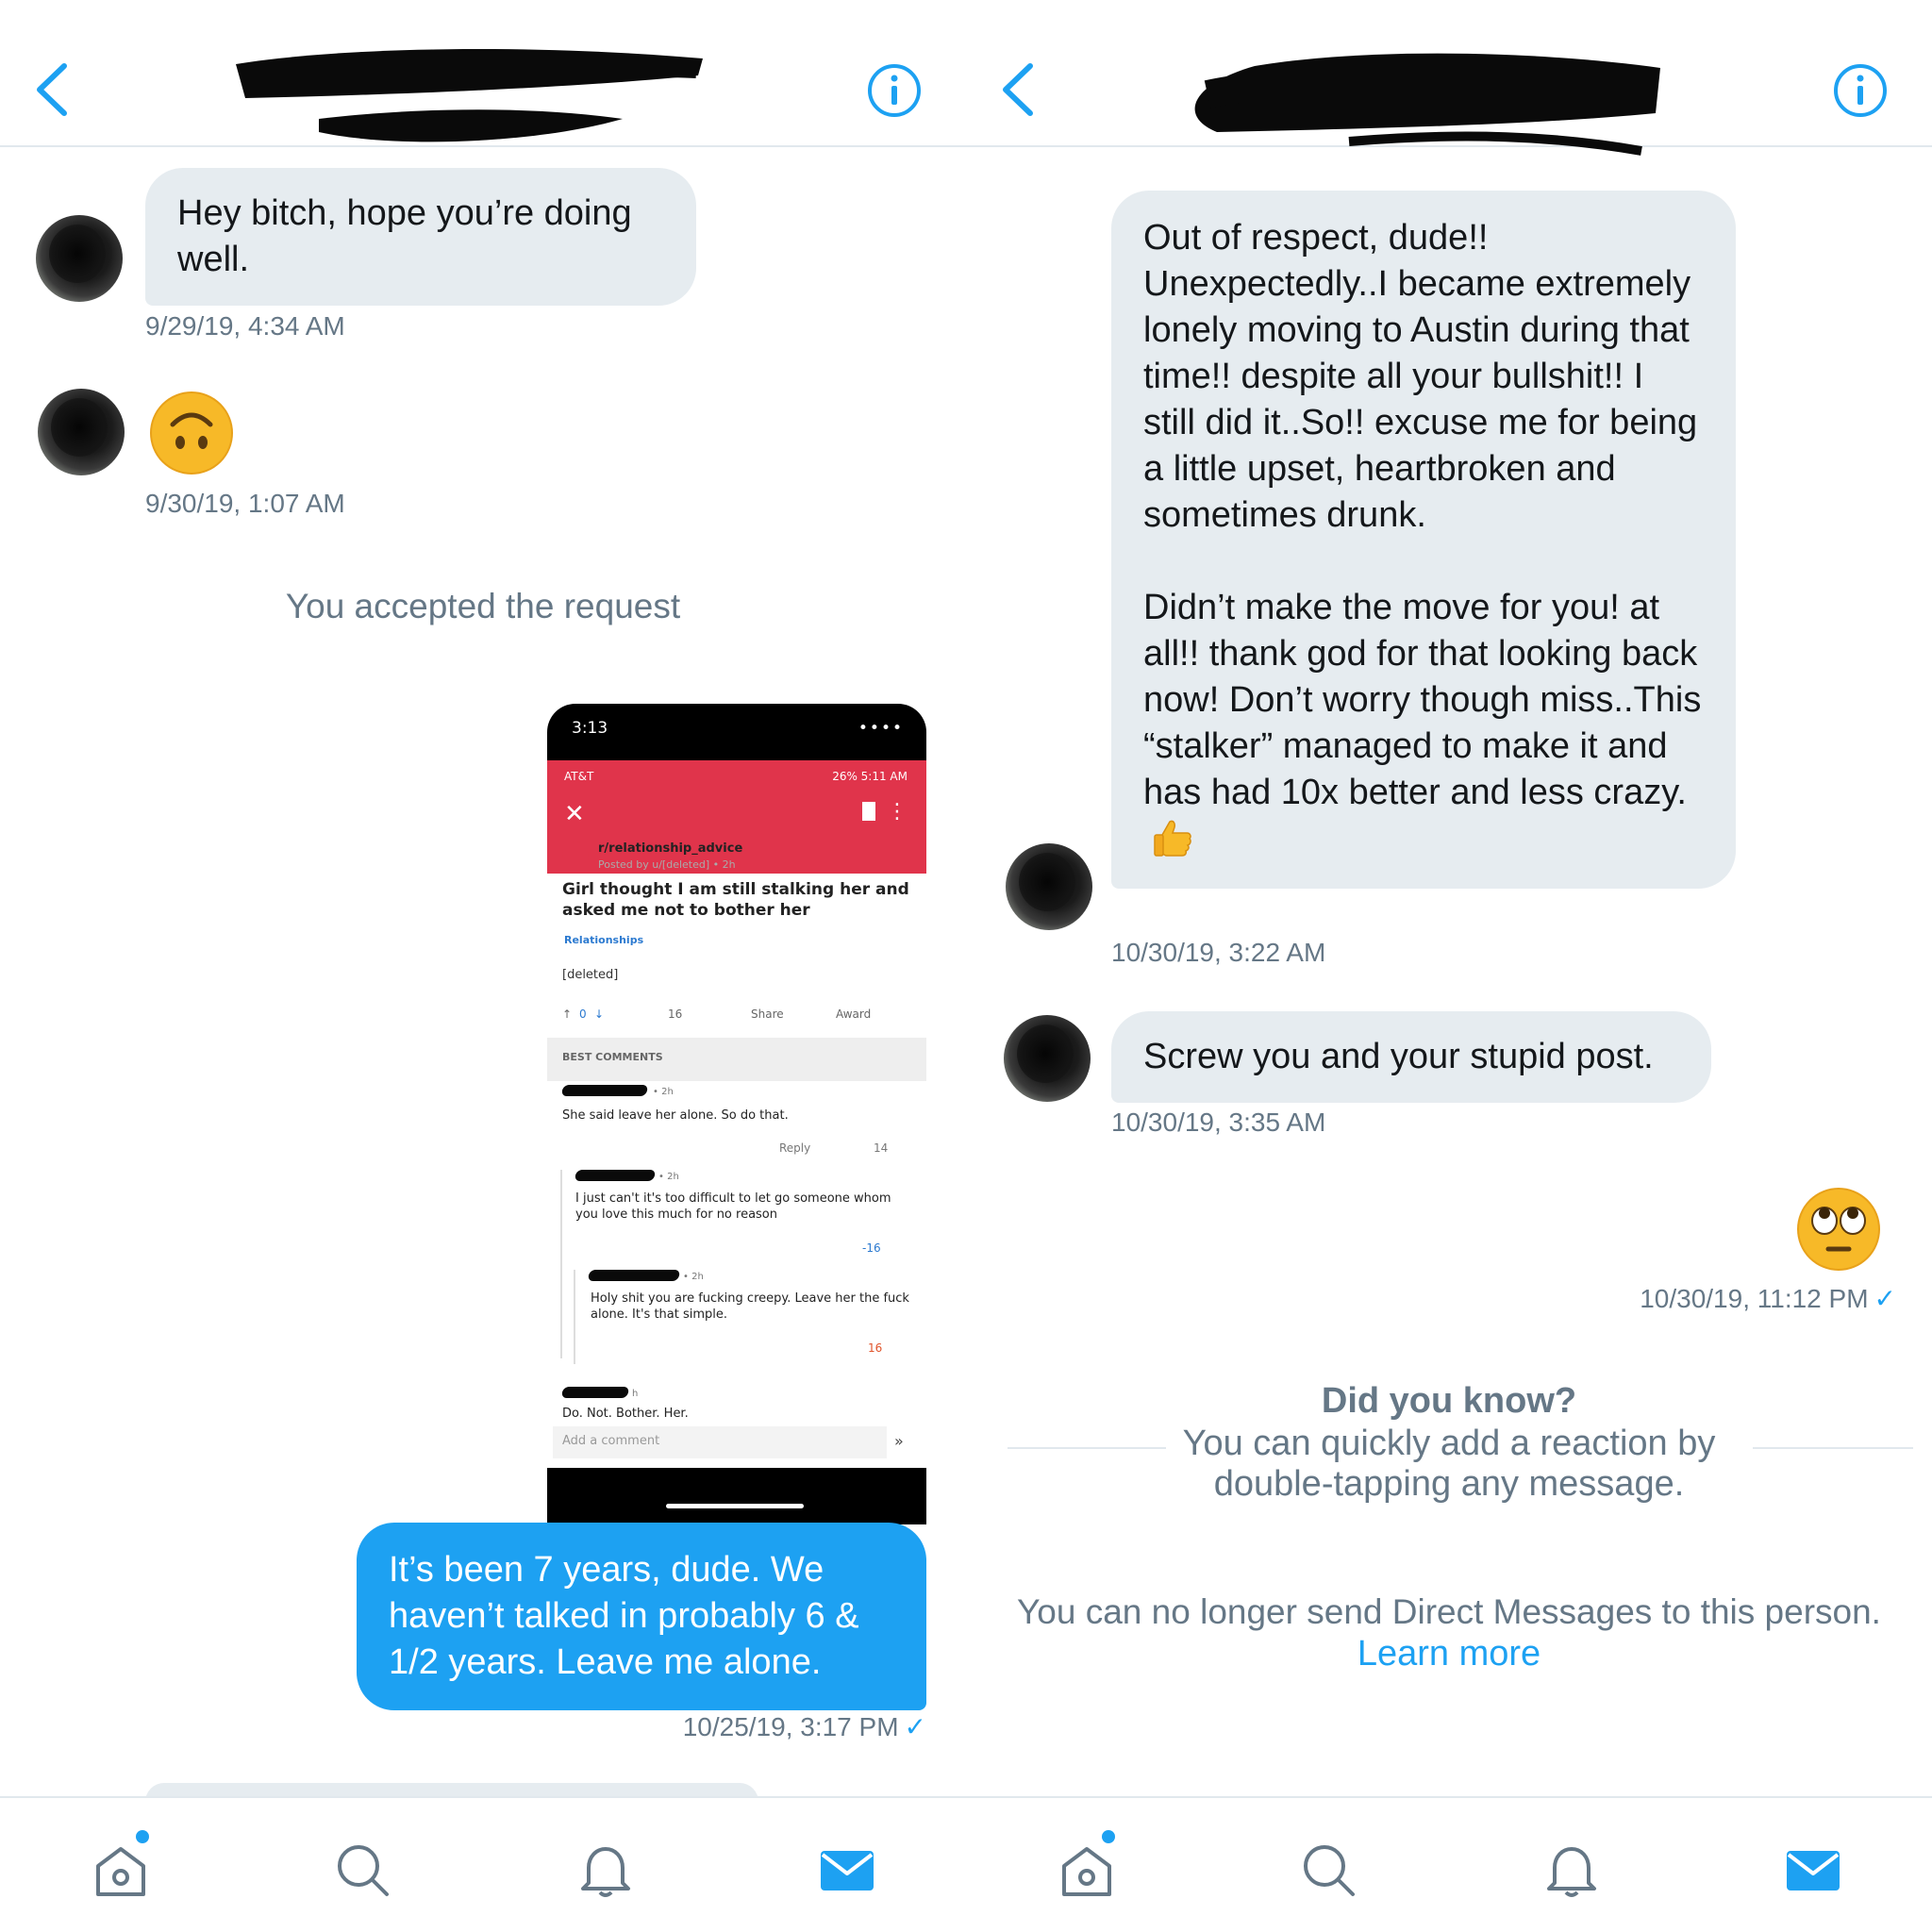 The image size is (1932, 1932). What do you see at coordinates (1449, 1444) in the screenshot?
I see `tip-body-line: You can quickly add a reaction by` at bounding box center [1449, 1444].